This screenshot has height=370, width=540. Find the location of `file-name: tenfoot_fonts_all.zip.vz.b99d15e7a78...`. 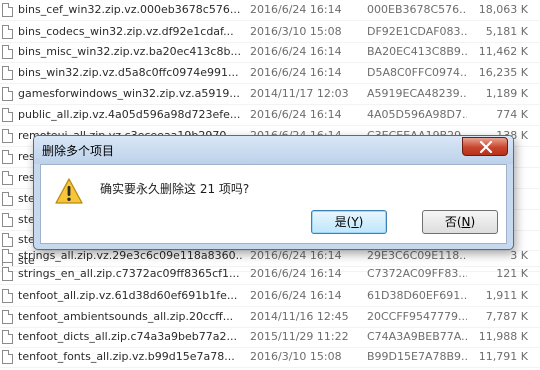

file-name: tenfoot_fonts_all.zip.vz.b99d15e7a78... is located at coordinates (126, 356).